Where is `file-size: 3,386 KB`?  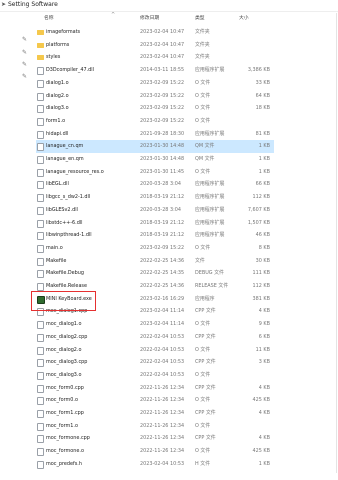 file-size: 3,386 KB is located at coordinates (258, 70).